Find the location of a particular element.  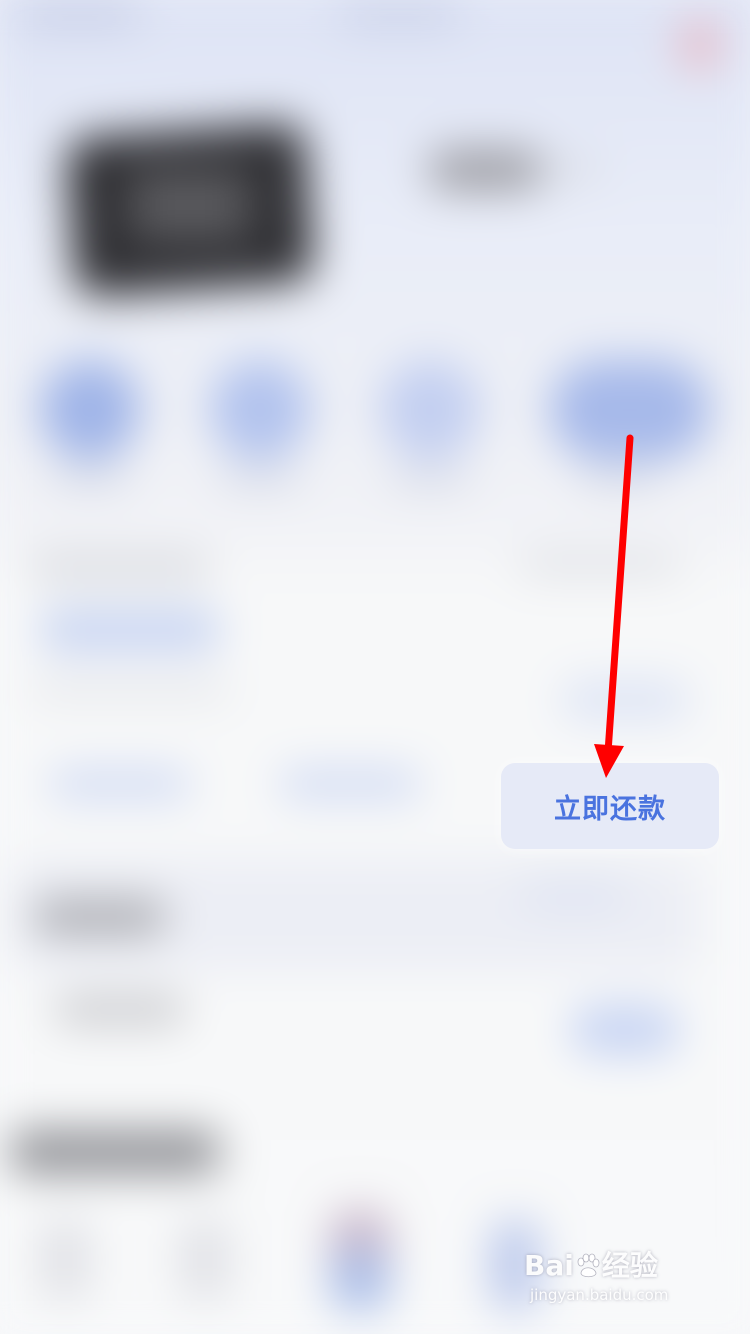

service-item-button is located at coordinates (625, 1030).